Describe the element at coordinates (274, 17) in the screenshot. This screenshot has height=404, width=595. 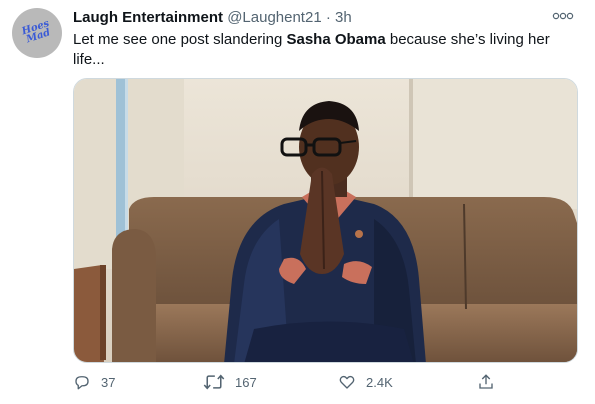
I see `user-handle: @Laughent21` at that location.